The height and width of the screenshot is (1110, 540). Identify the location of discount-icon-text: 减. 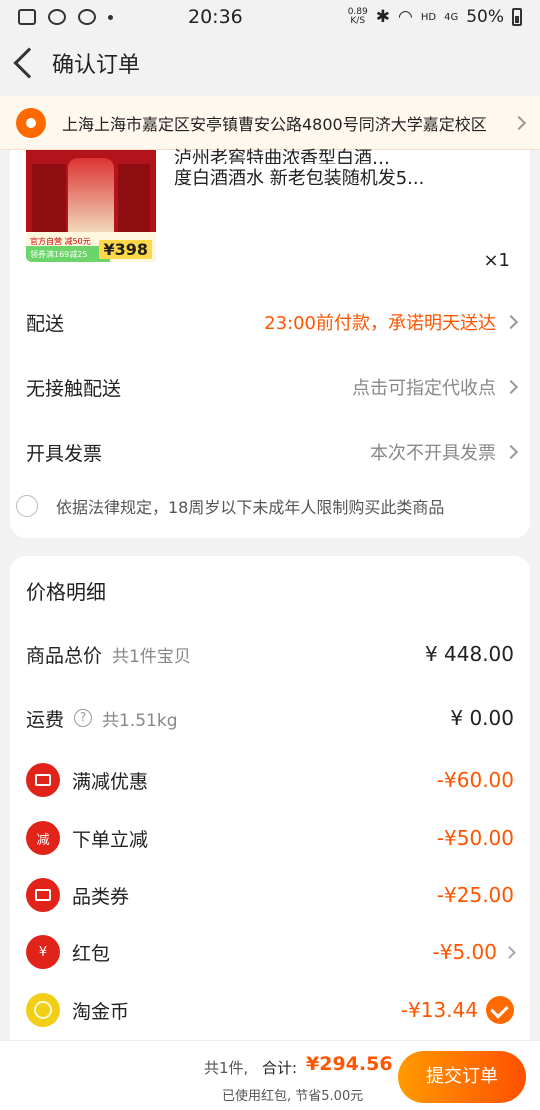
(43, 840).